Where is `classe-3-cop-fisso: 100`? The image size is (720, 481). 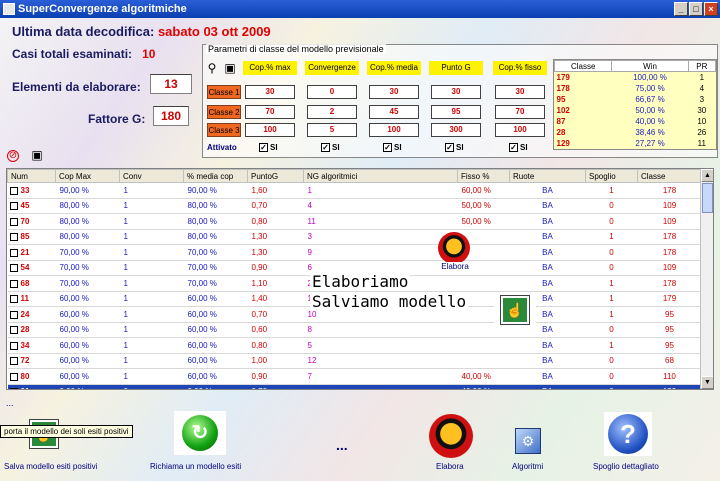
classe-3-cop-fisso: 100 is located at coordinates (520, 130).